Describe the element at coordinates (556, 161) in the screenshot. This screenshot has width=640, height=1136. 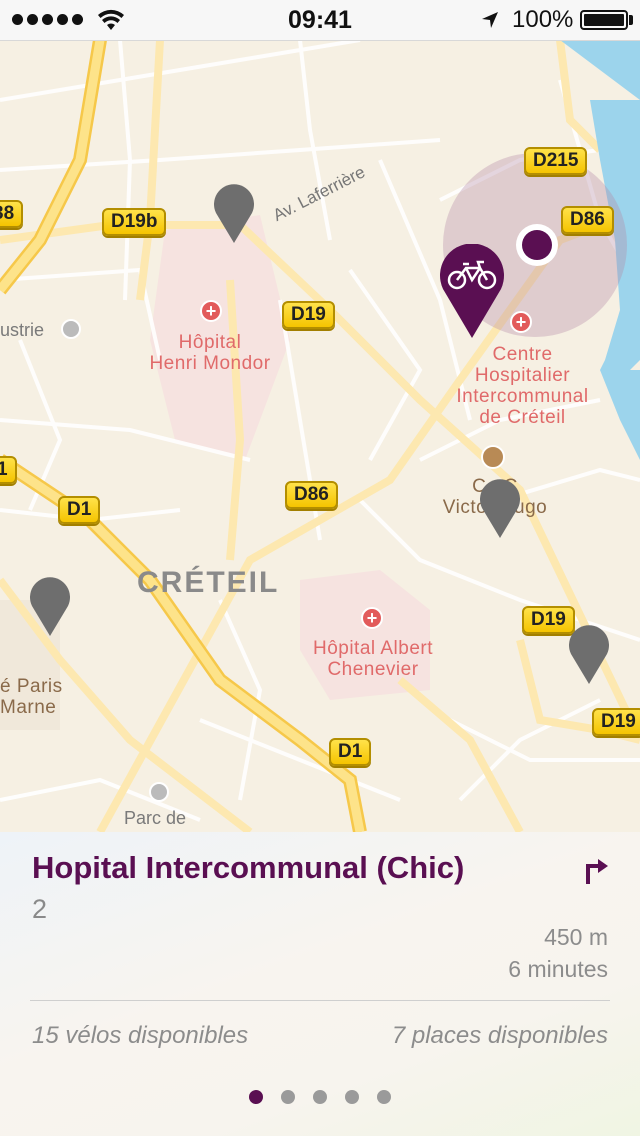
I see `road-label-d215: D215` at that location.